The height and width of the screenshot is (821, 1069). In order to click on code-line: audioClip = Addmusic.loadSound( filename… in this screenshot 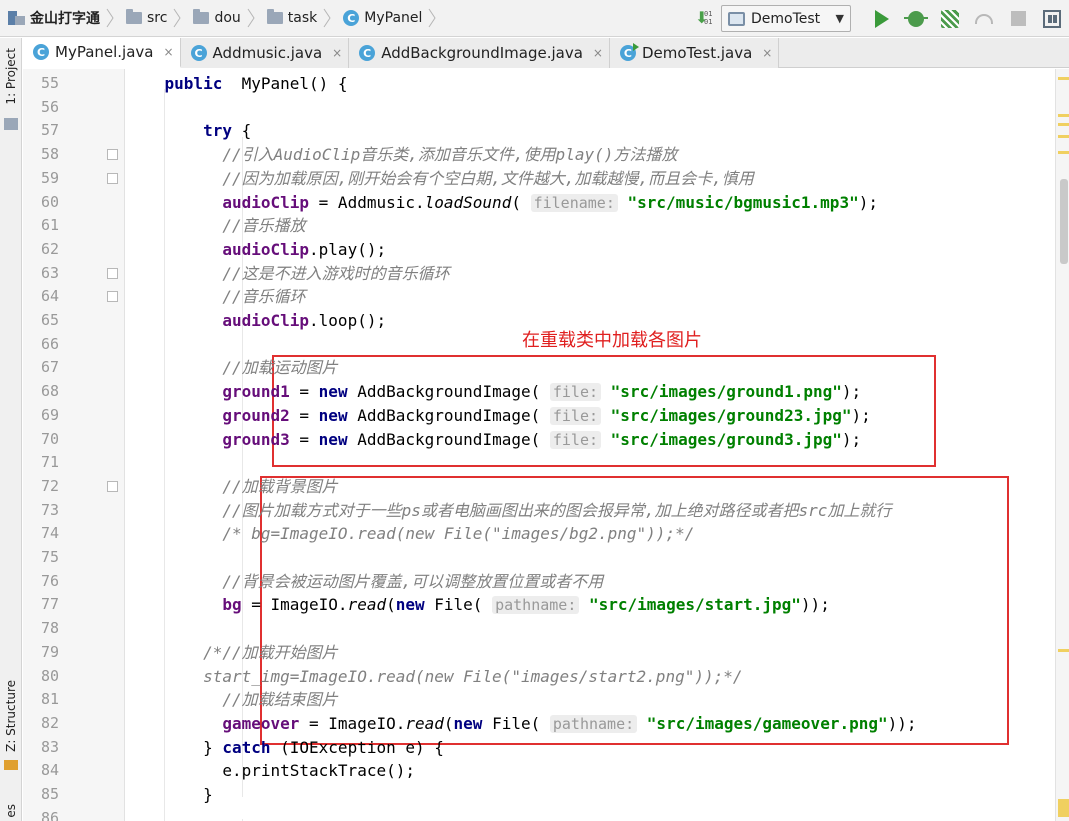, I will do `click(502, 203)`.